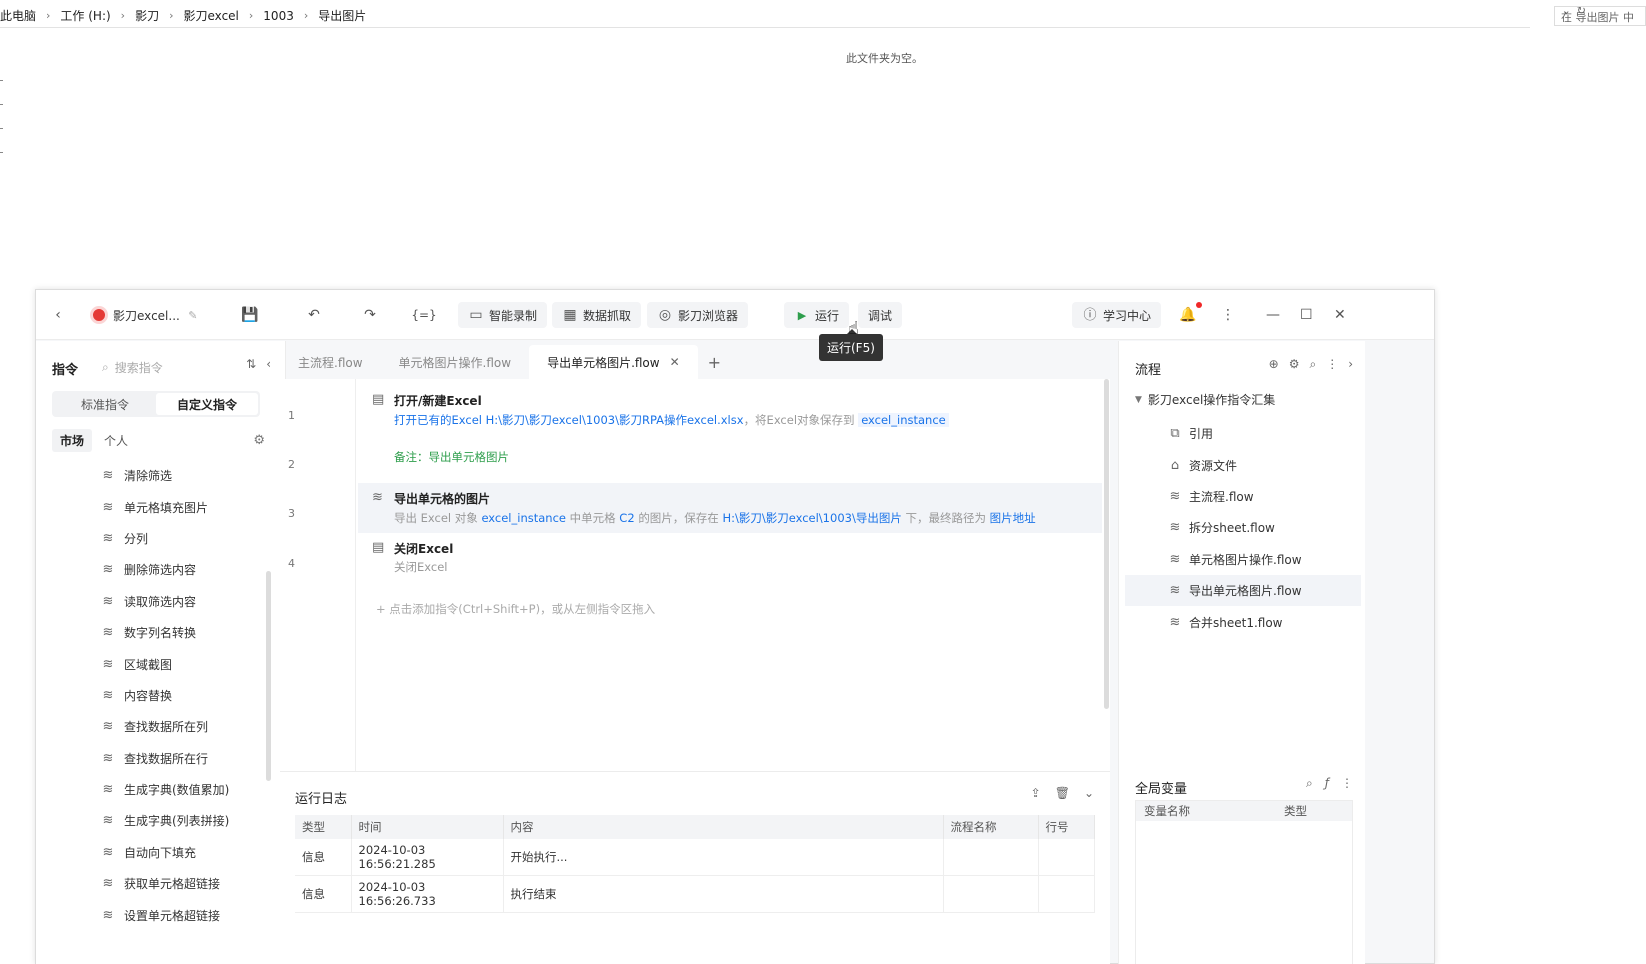  Describe the element at coordinates (1036, 793) in the screenshot. I see `export-log-icon: ⇪` at that location.